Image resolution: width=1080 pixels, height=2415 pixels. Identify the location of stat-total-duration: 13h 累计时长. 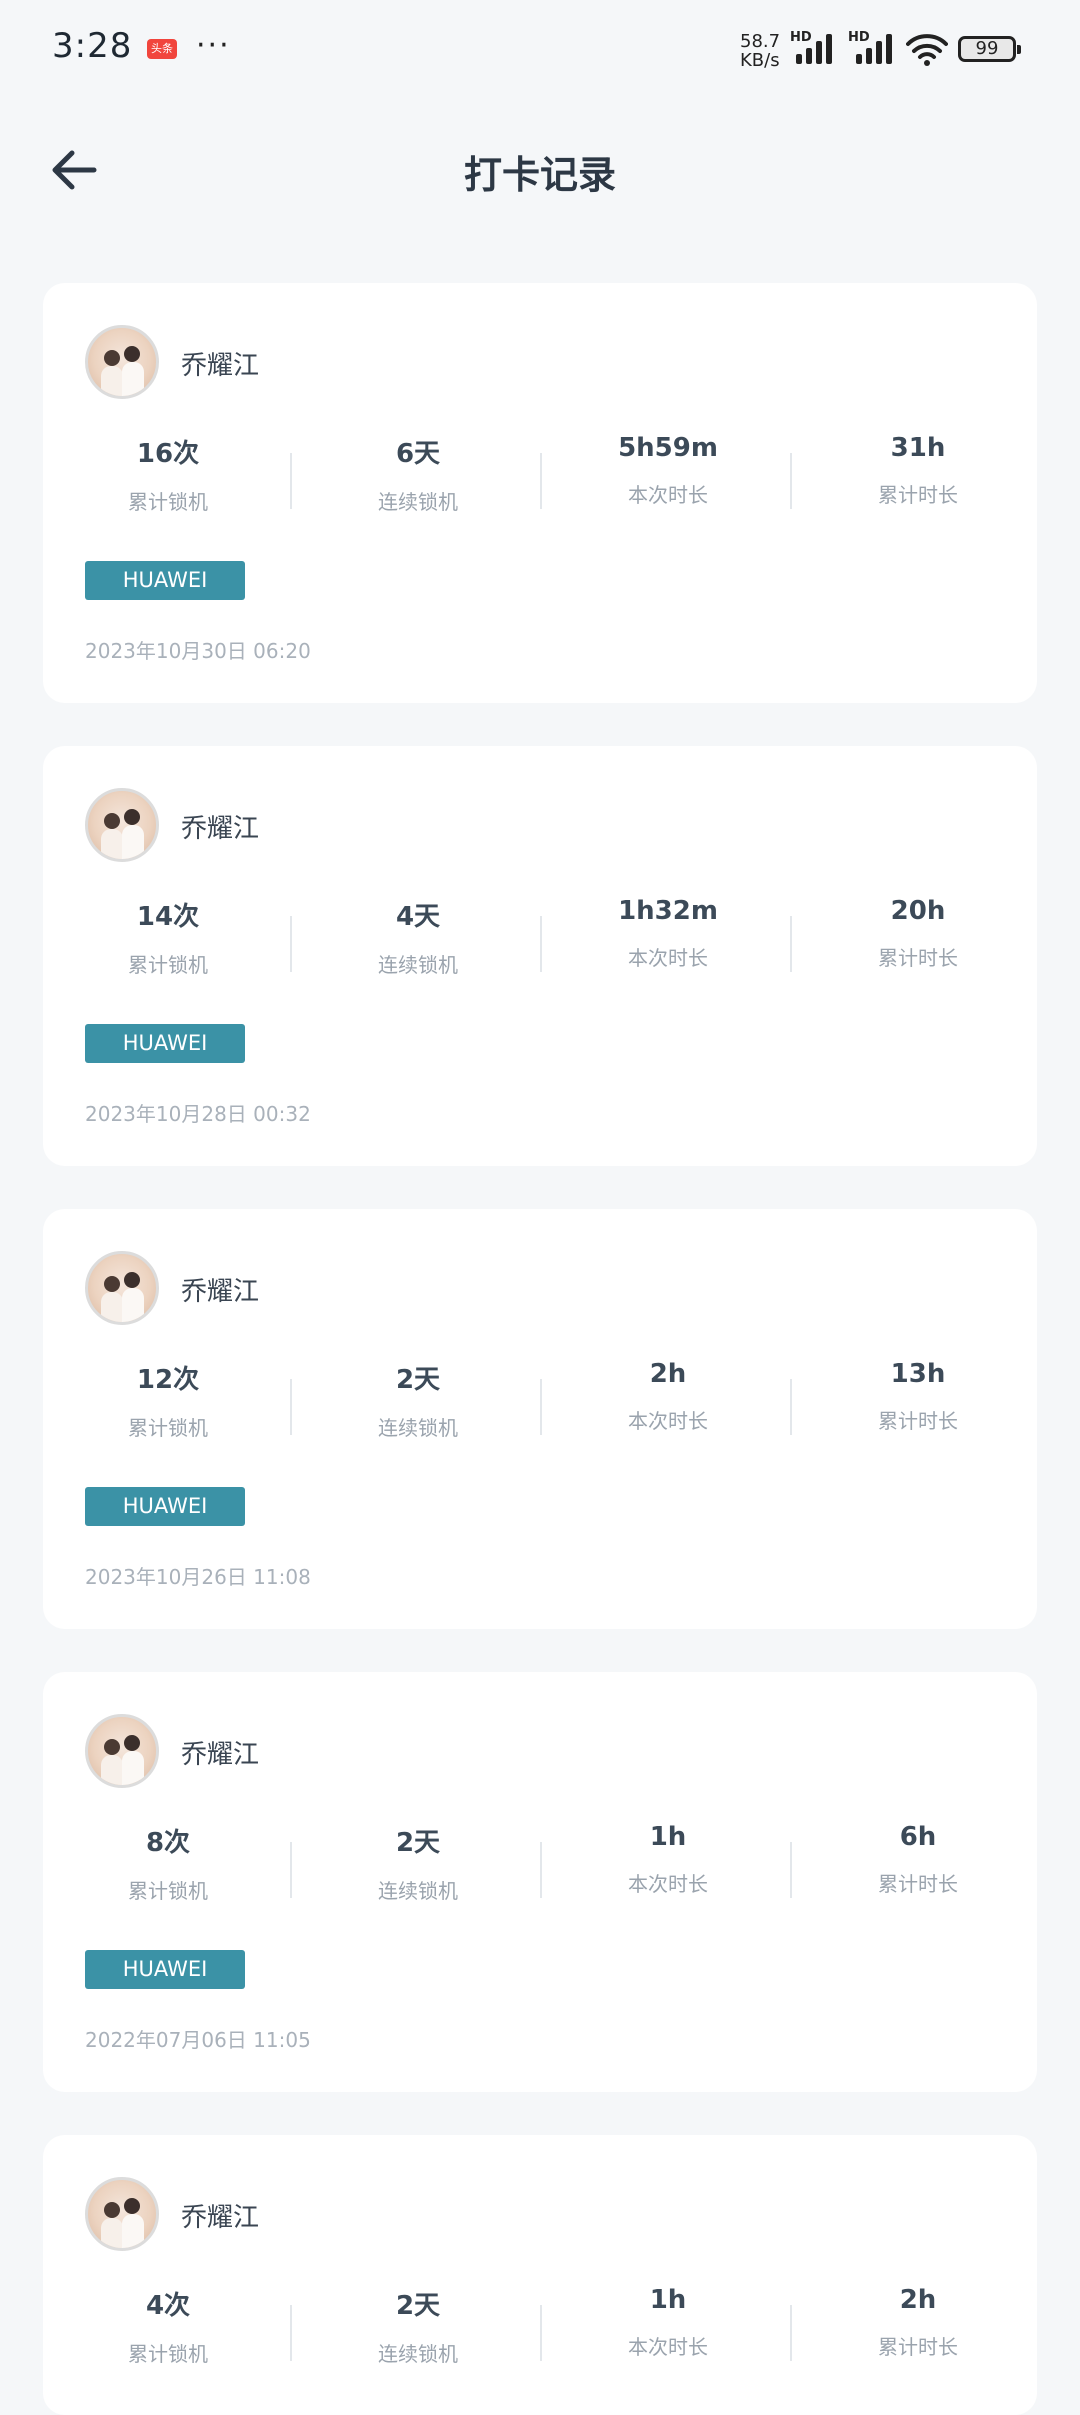
(918, 1396).